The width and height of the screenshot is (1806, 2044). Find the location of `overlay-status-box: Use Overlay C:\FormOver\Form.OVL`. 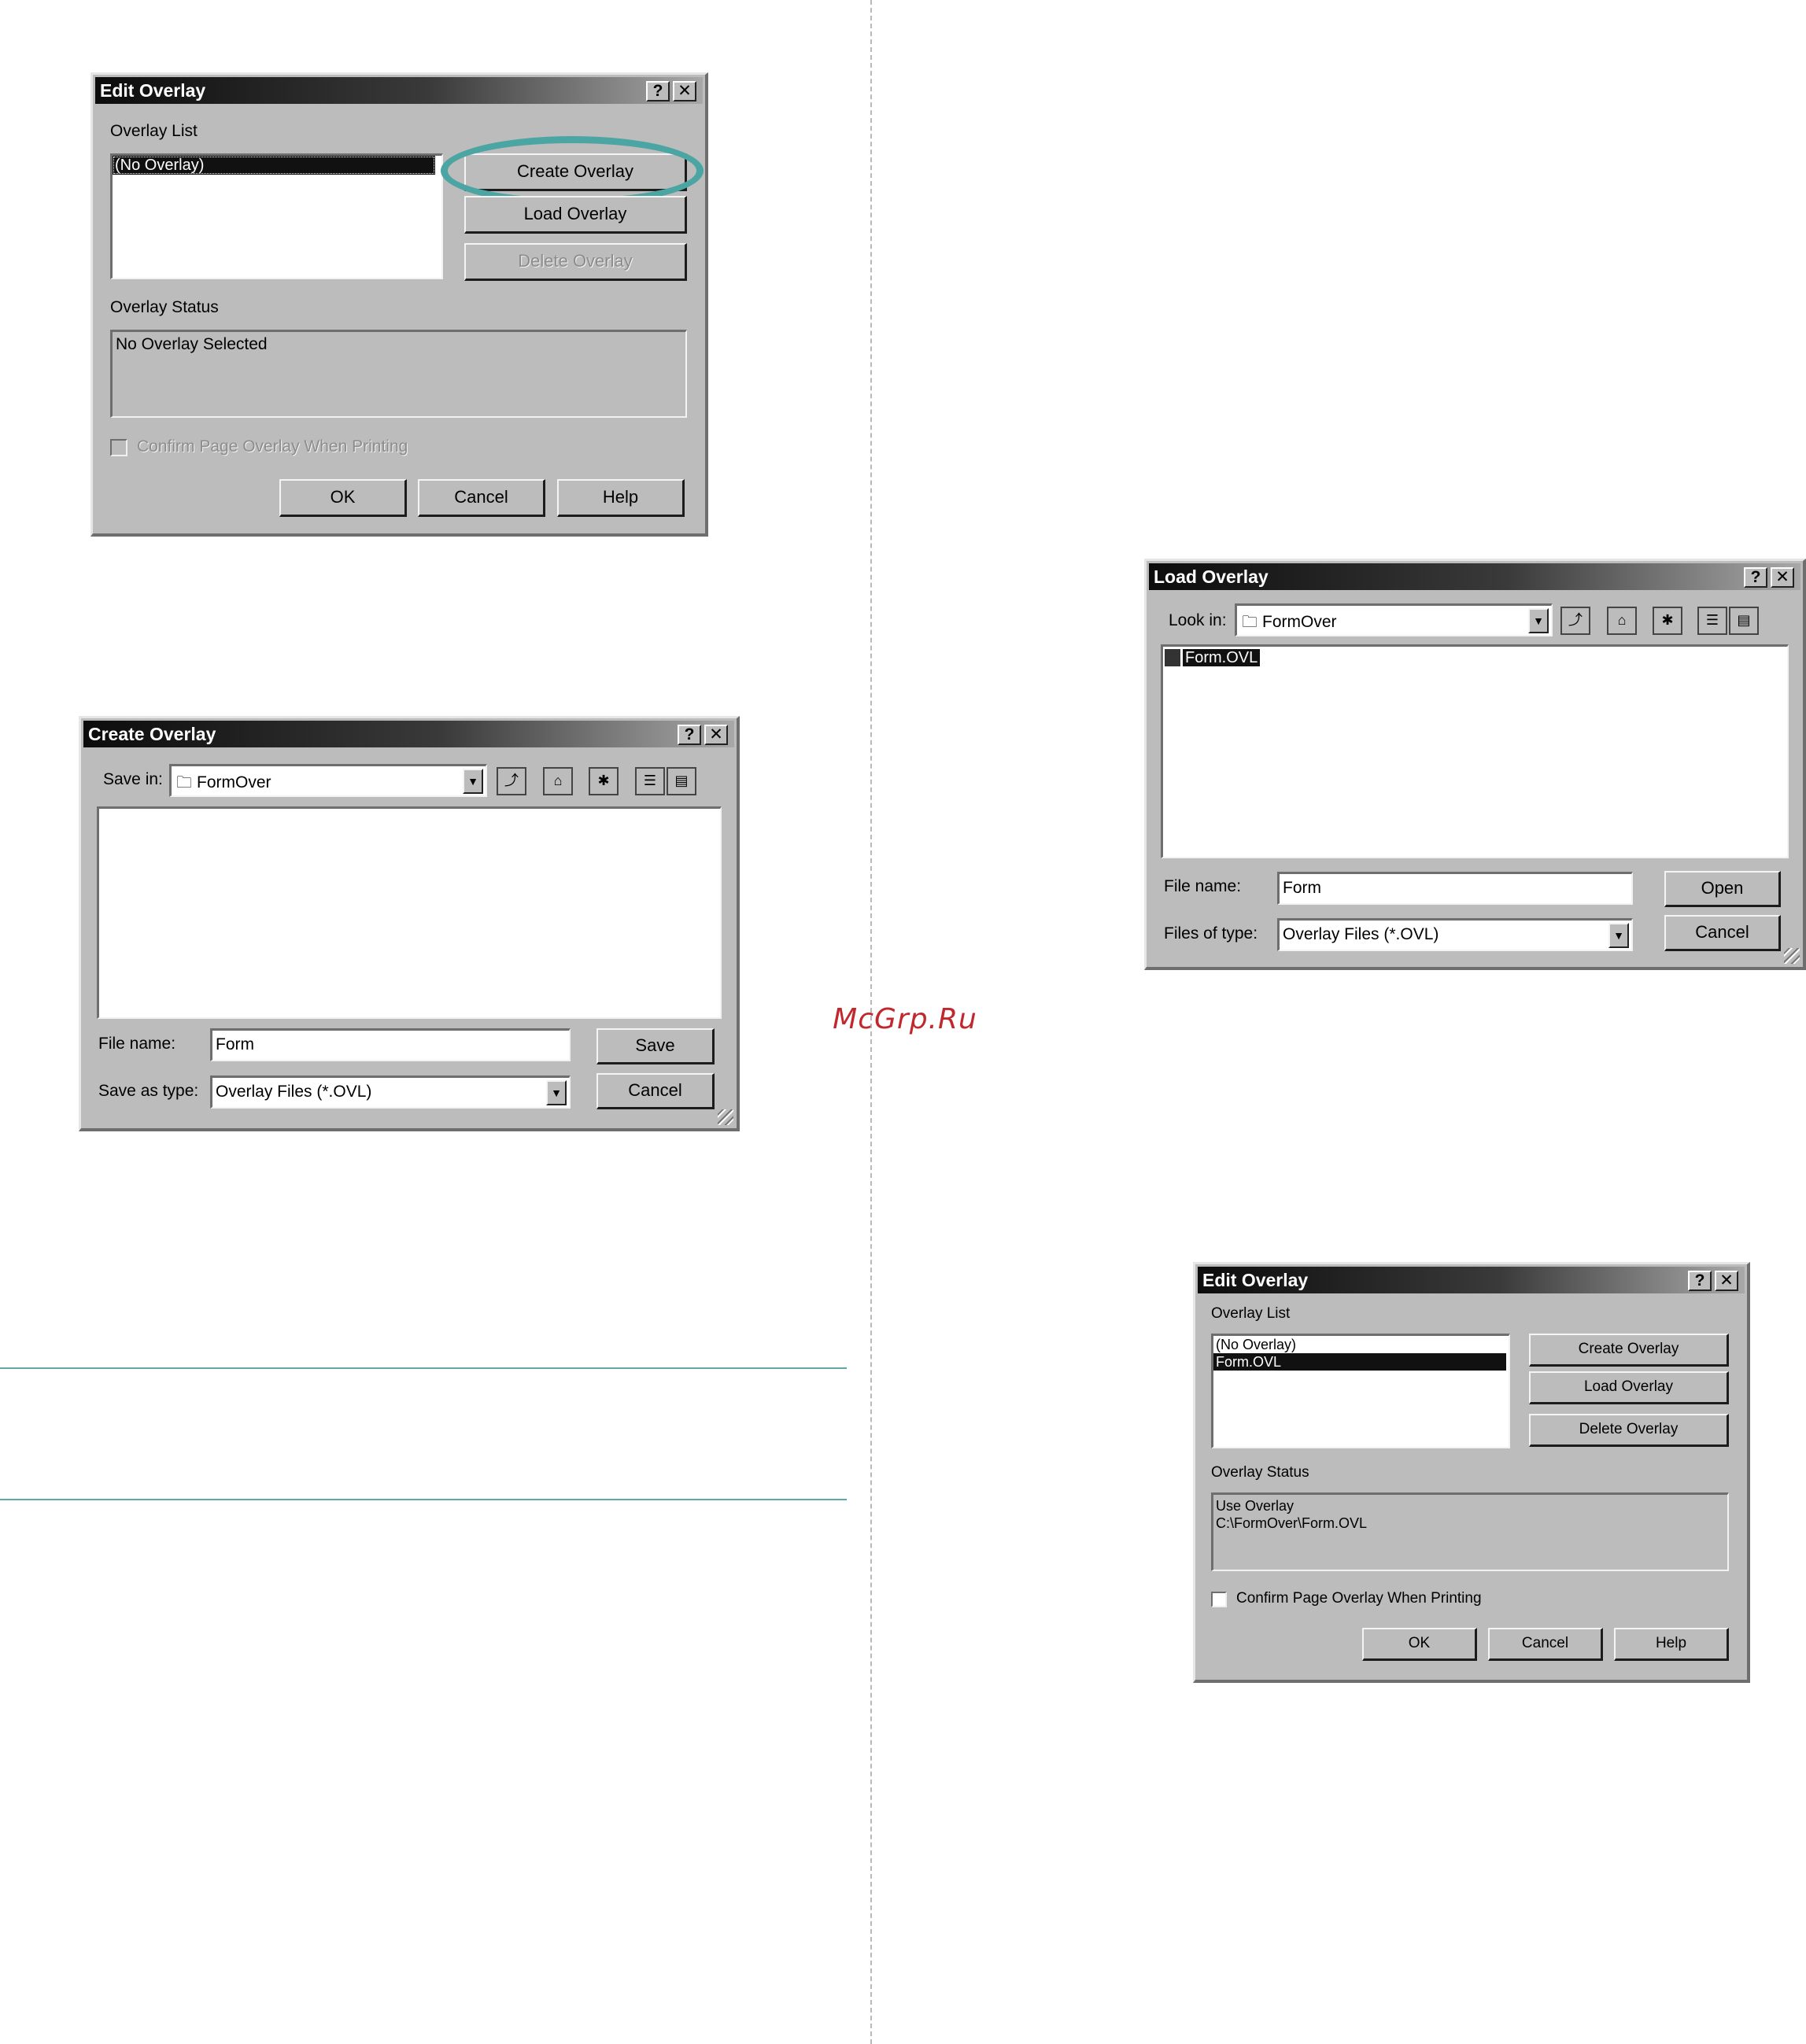

overlay-status-box: Use Overlay C:\FormOver\Form.OVL is located at coordinates (1470, 1531).